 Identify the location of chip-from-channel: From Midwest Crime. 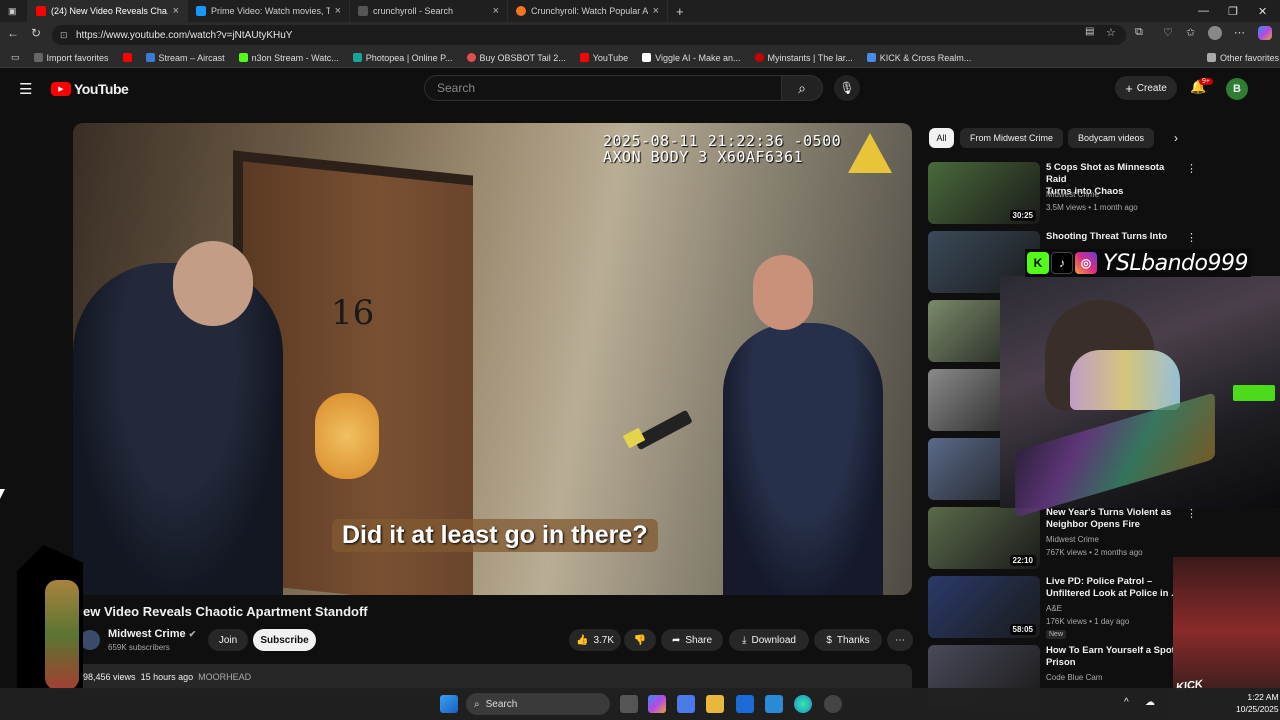
(1011, 138).